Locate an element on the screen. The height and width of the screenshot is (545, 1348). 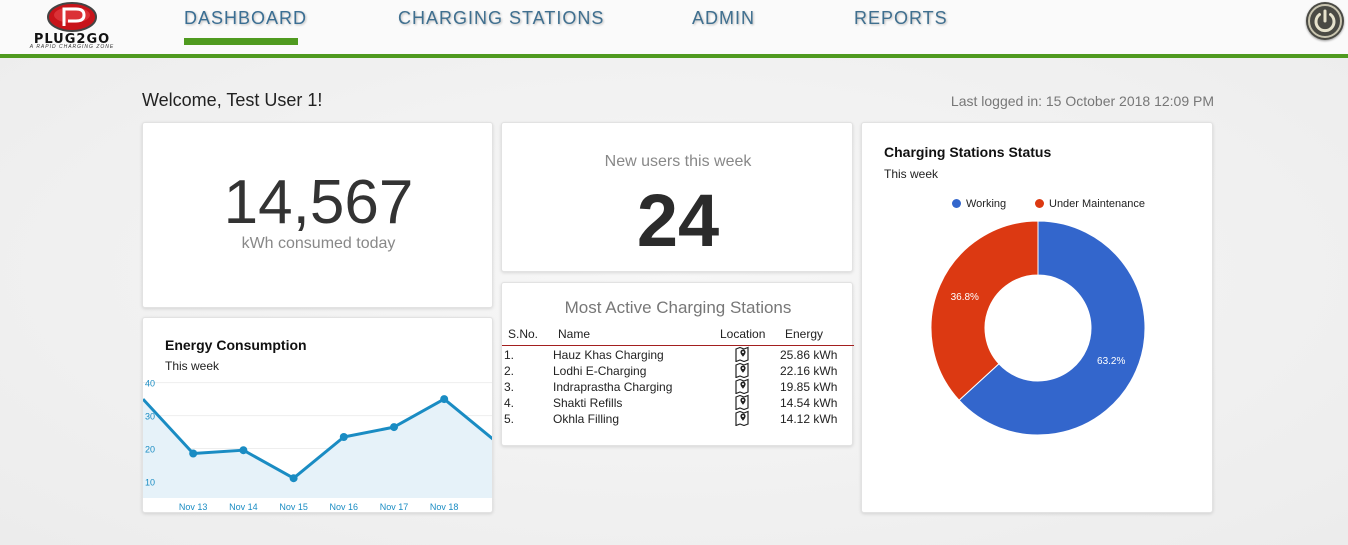
cell-sno: 1. is located at coordinates (509, 355).